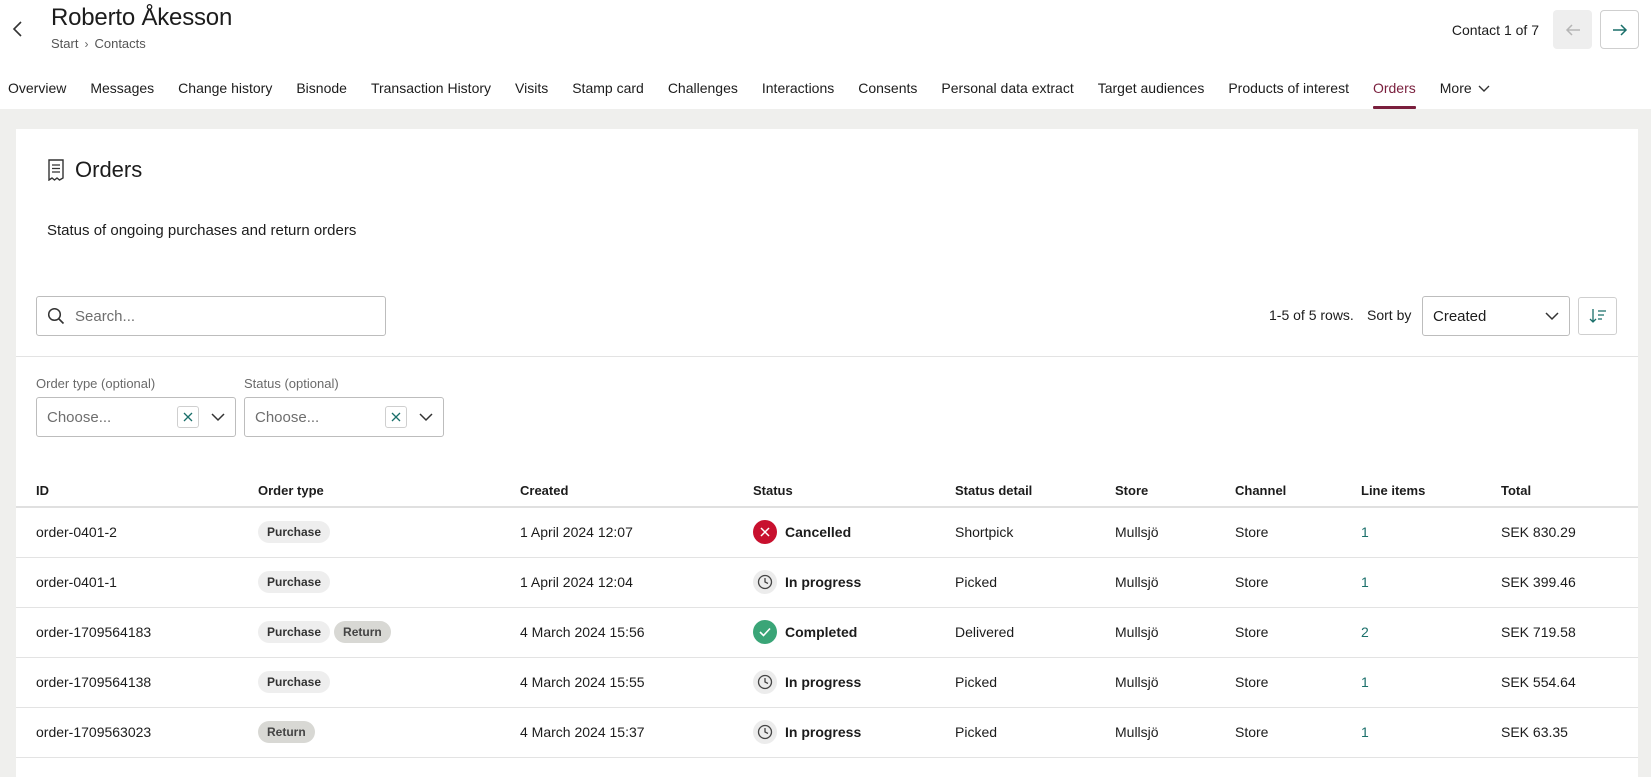 This screenshot has width=1651, height=777. Describe the element at coordinates (1035, 491) in the screenshot. I see `column-header-status-detail: Status detail` at that location.